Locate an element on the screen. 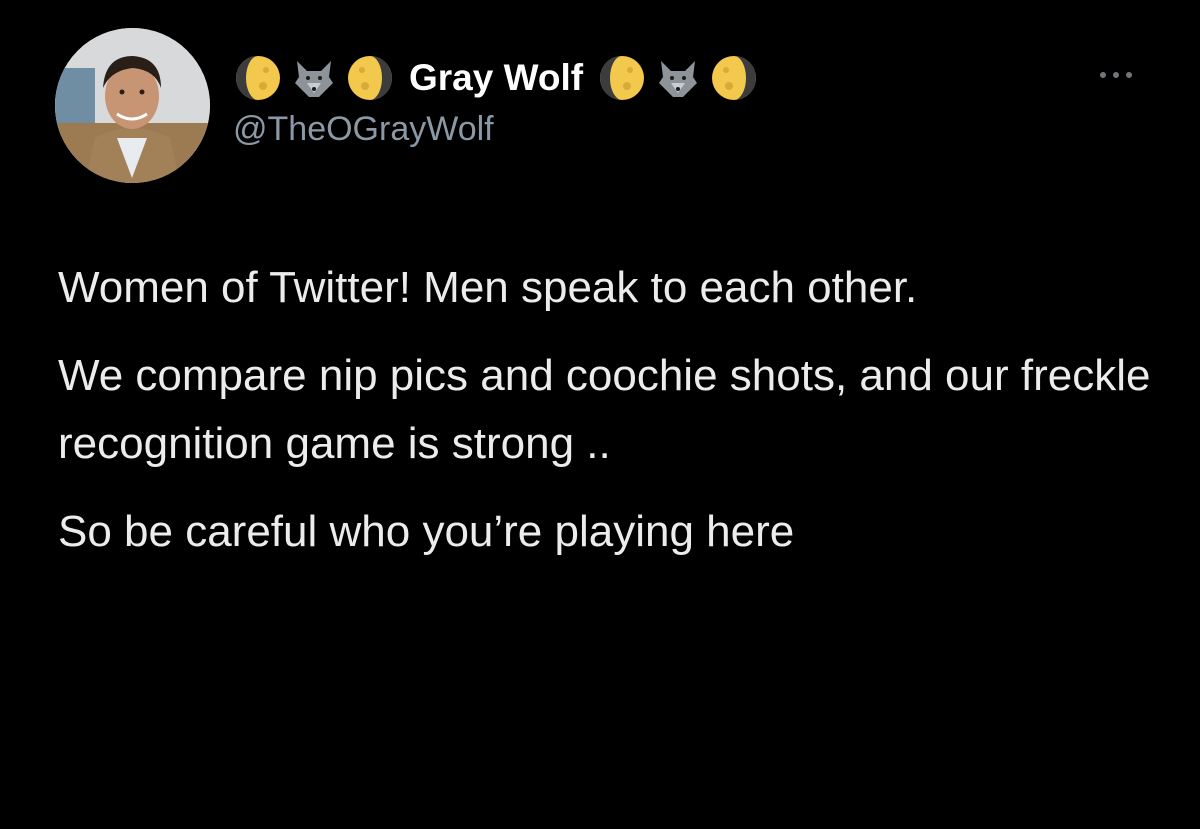  author-display-name: Gray Wolf is located at coordinates (496, 78).